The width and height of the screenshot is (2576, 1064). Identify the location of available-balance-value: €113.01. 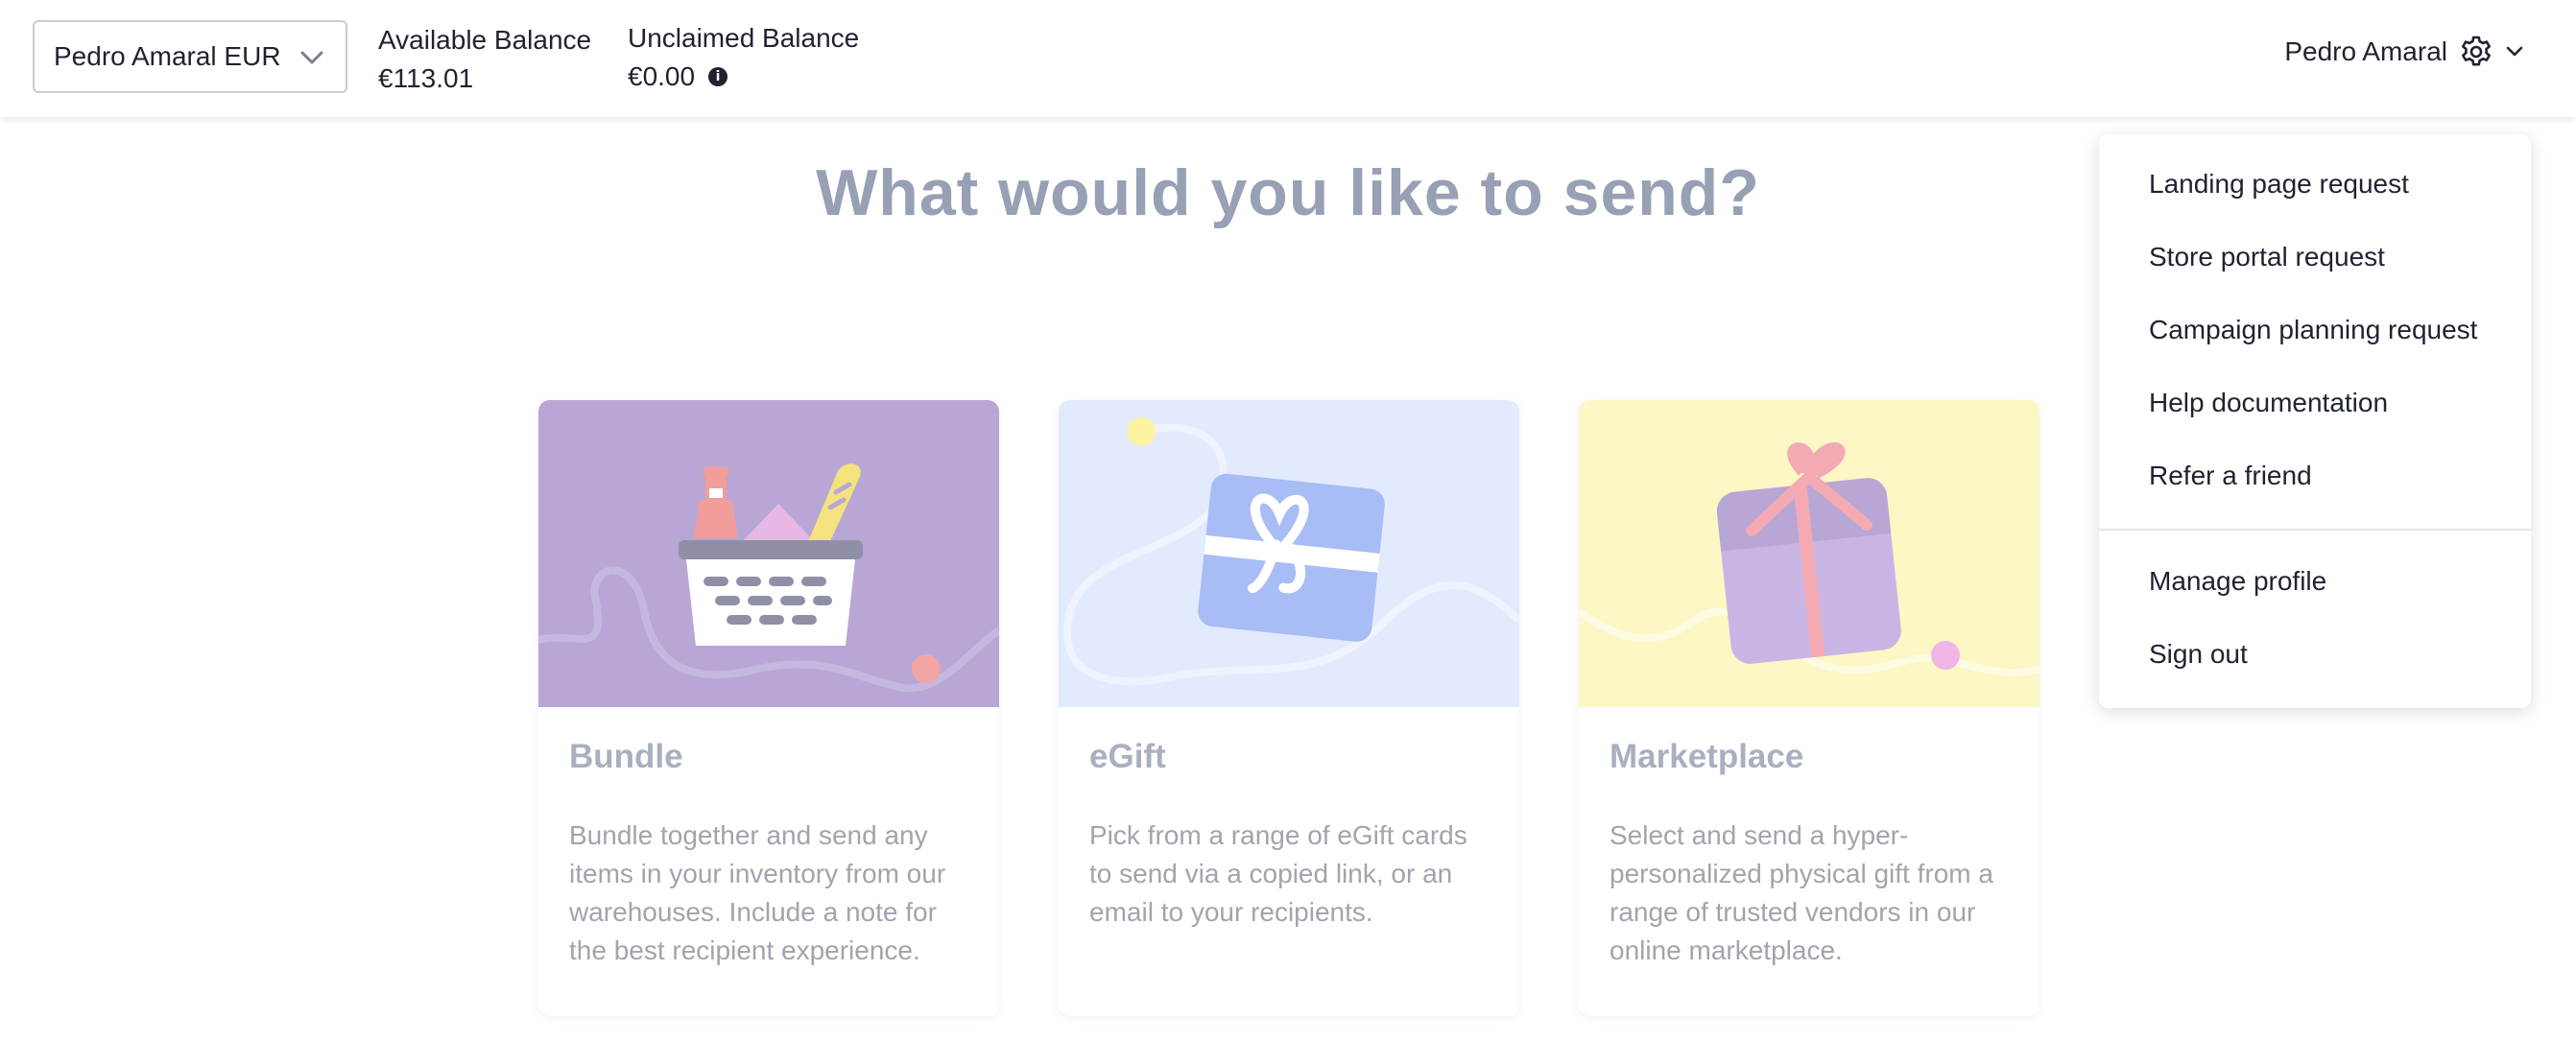
(426, 78).